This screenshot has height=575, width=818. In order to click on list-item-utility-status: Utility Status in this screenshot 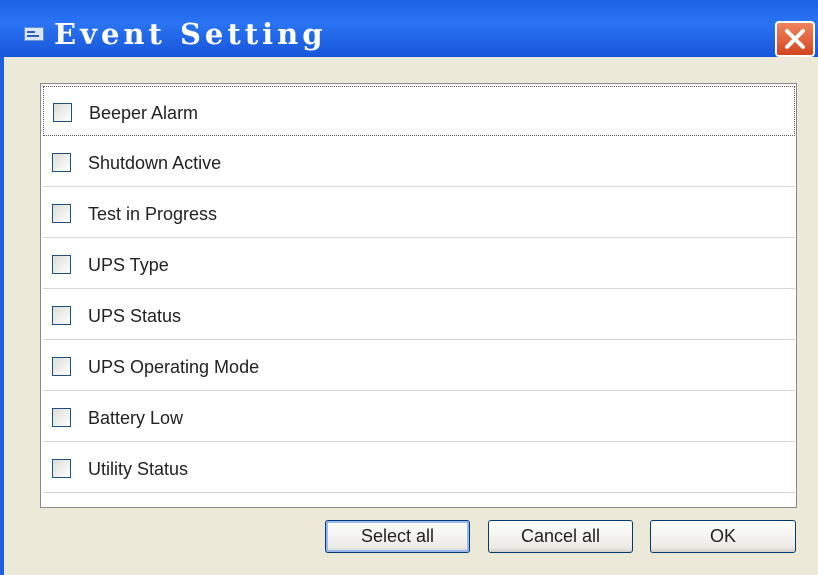, I will do `click(419, 468)`.